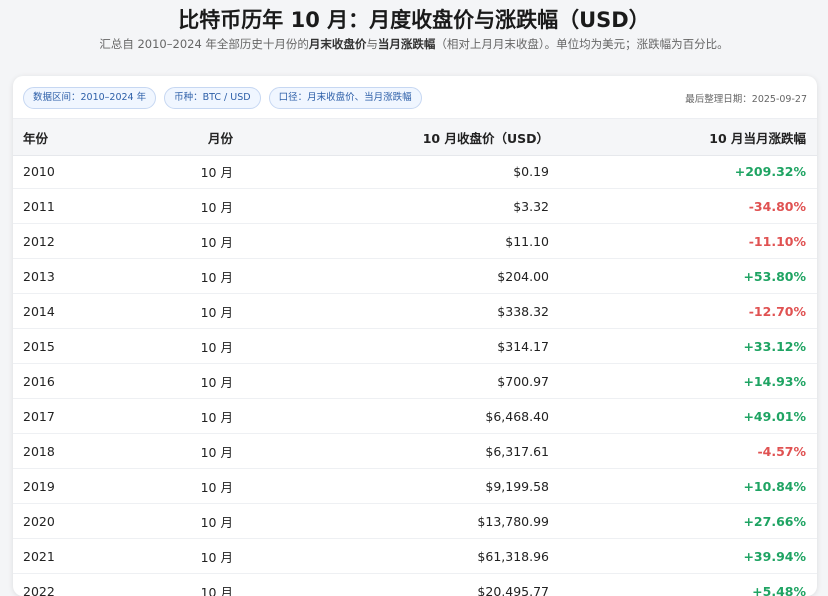  What do you see at coordinates (779, 589) in the screenshot?
I see `cell-monthly-change: +5.48%` at bounding box center [779, 589].